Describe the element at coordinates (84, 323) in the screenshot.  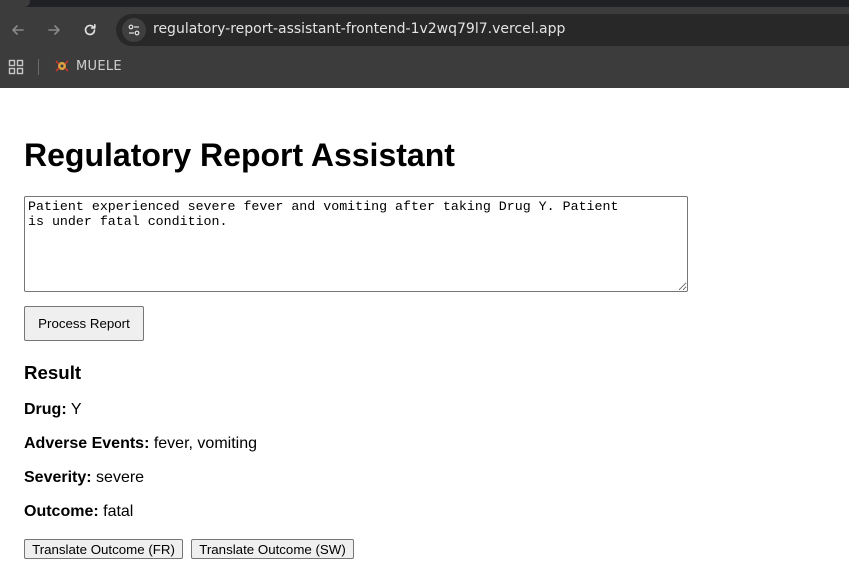
I see `process-report-button: Process Report` at that location.